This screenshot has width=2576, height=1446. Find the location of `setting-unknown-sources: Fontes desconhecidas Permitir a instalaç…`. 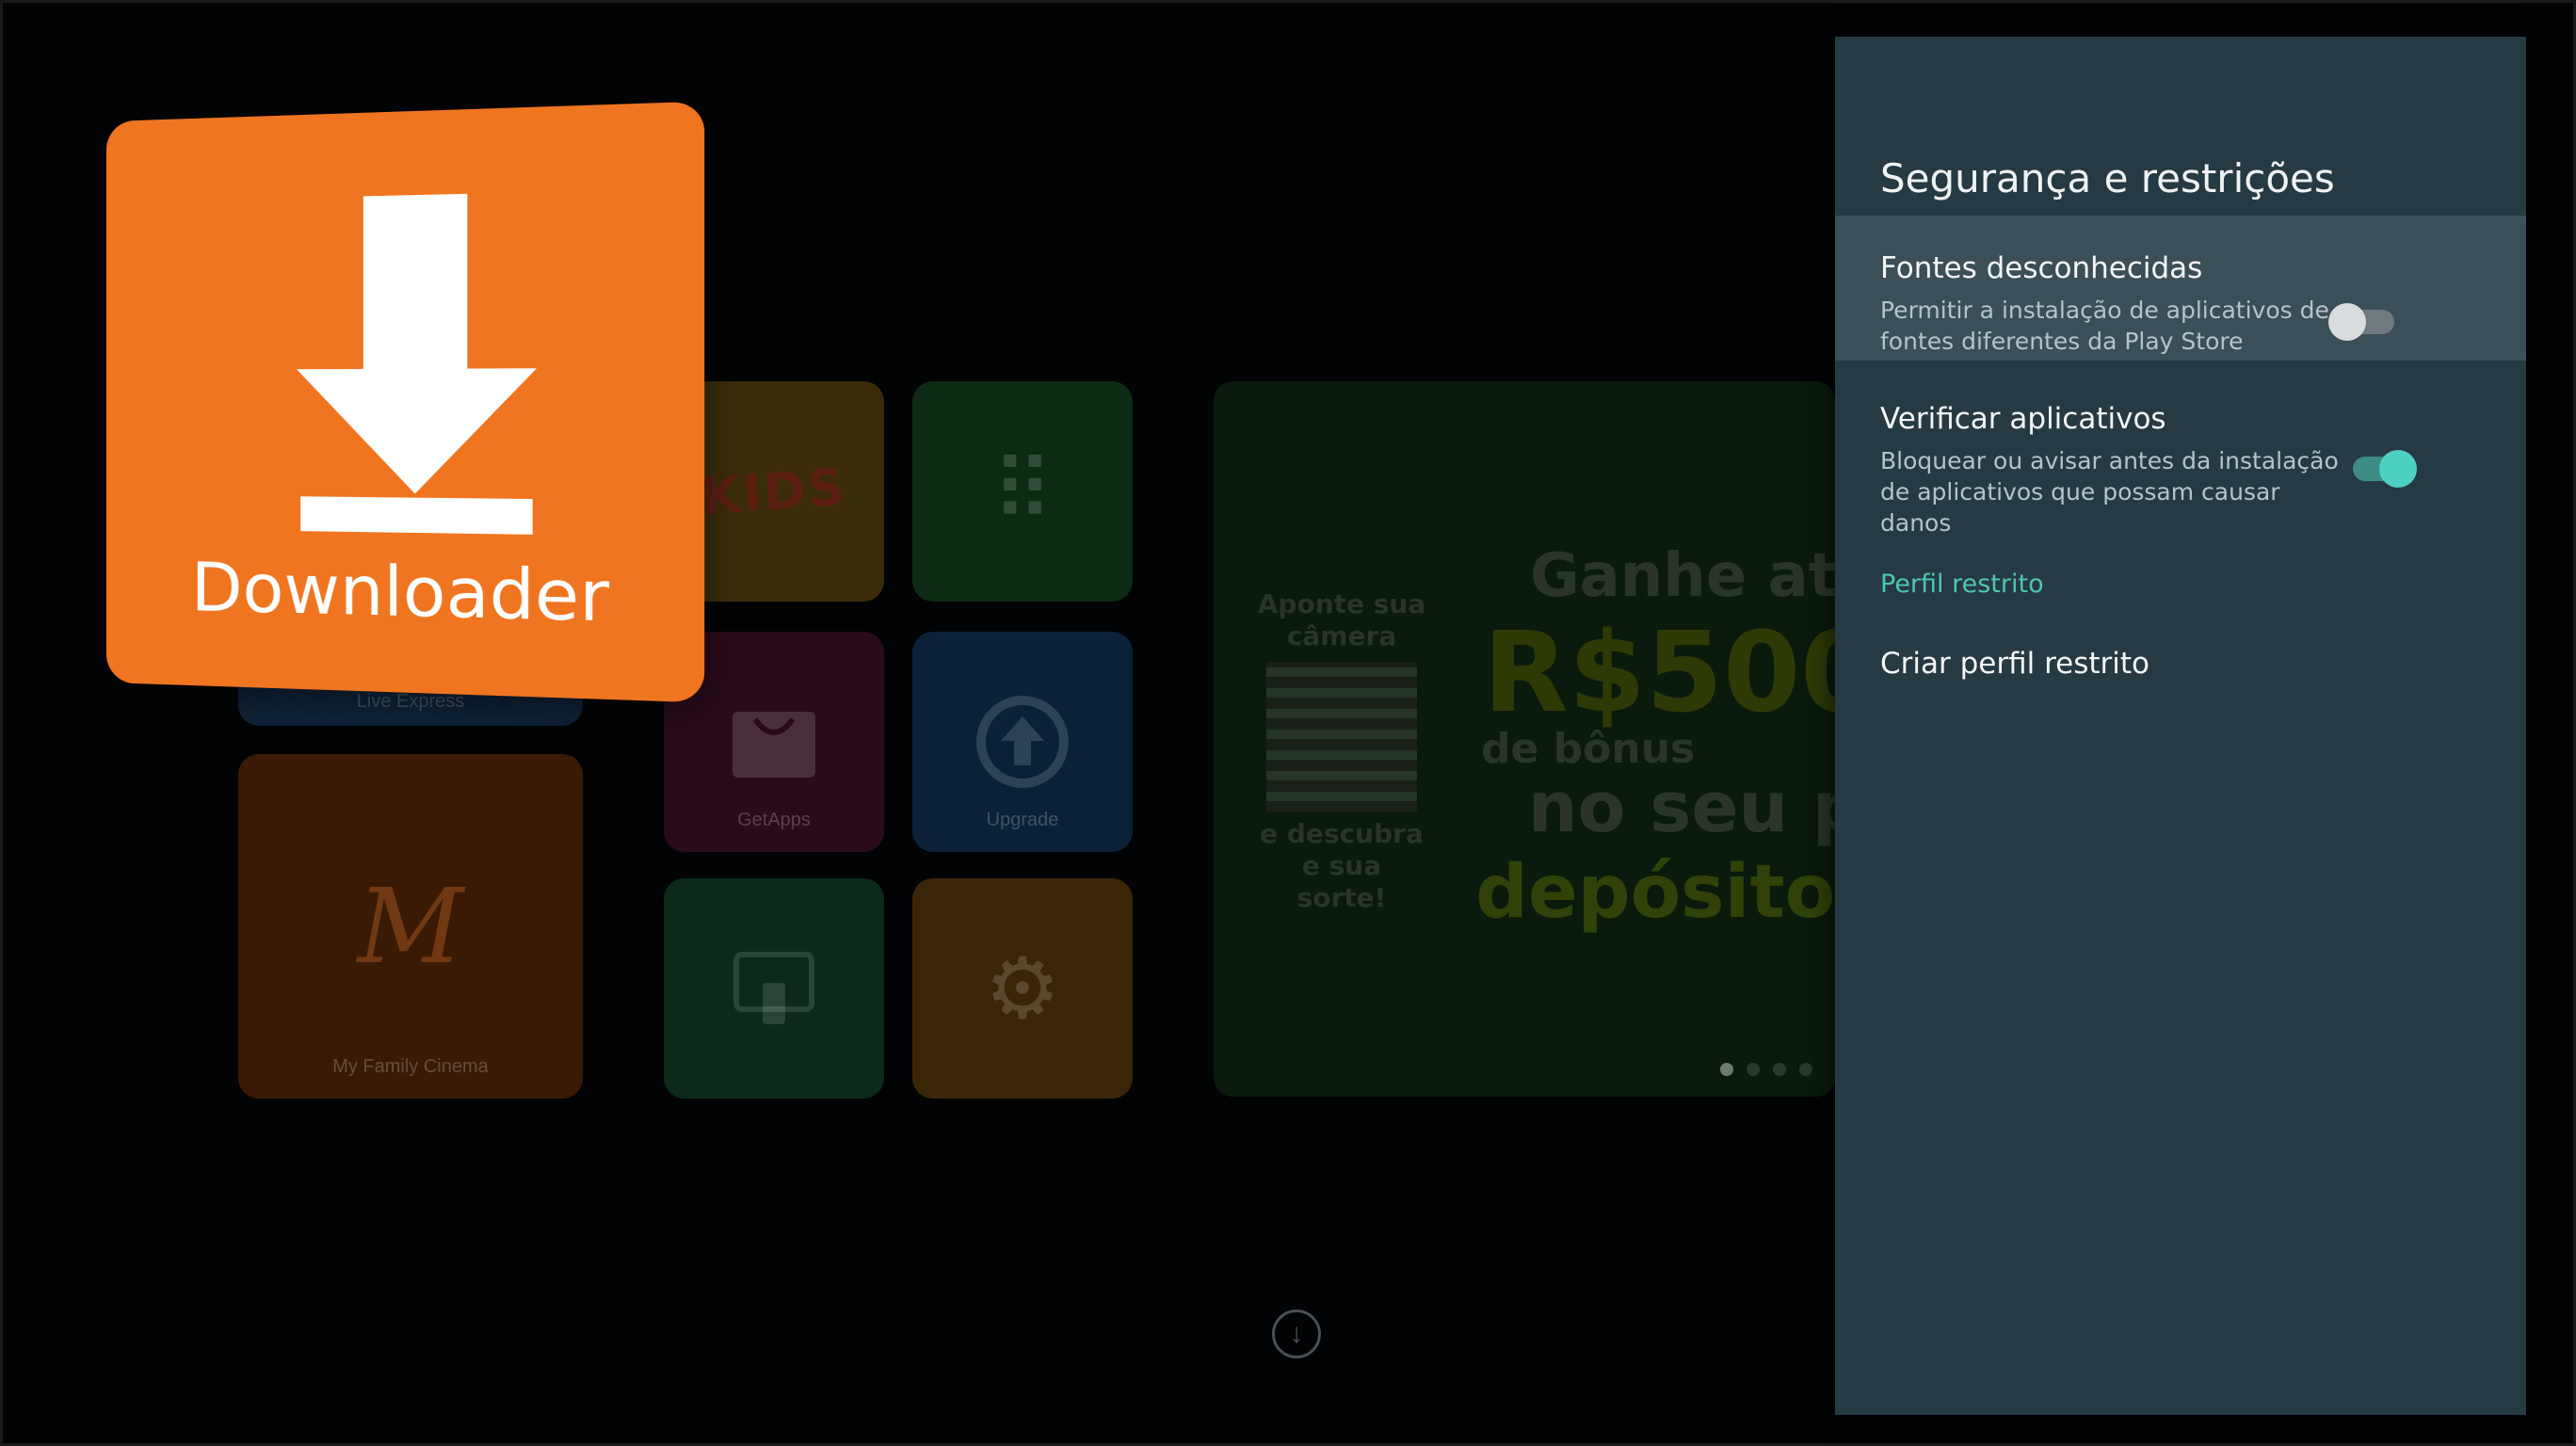

setting-unknown-sources: Fontes desconhecidas Permitir a instalaç… is located at coordinates (2180, 288).